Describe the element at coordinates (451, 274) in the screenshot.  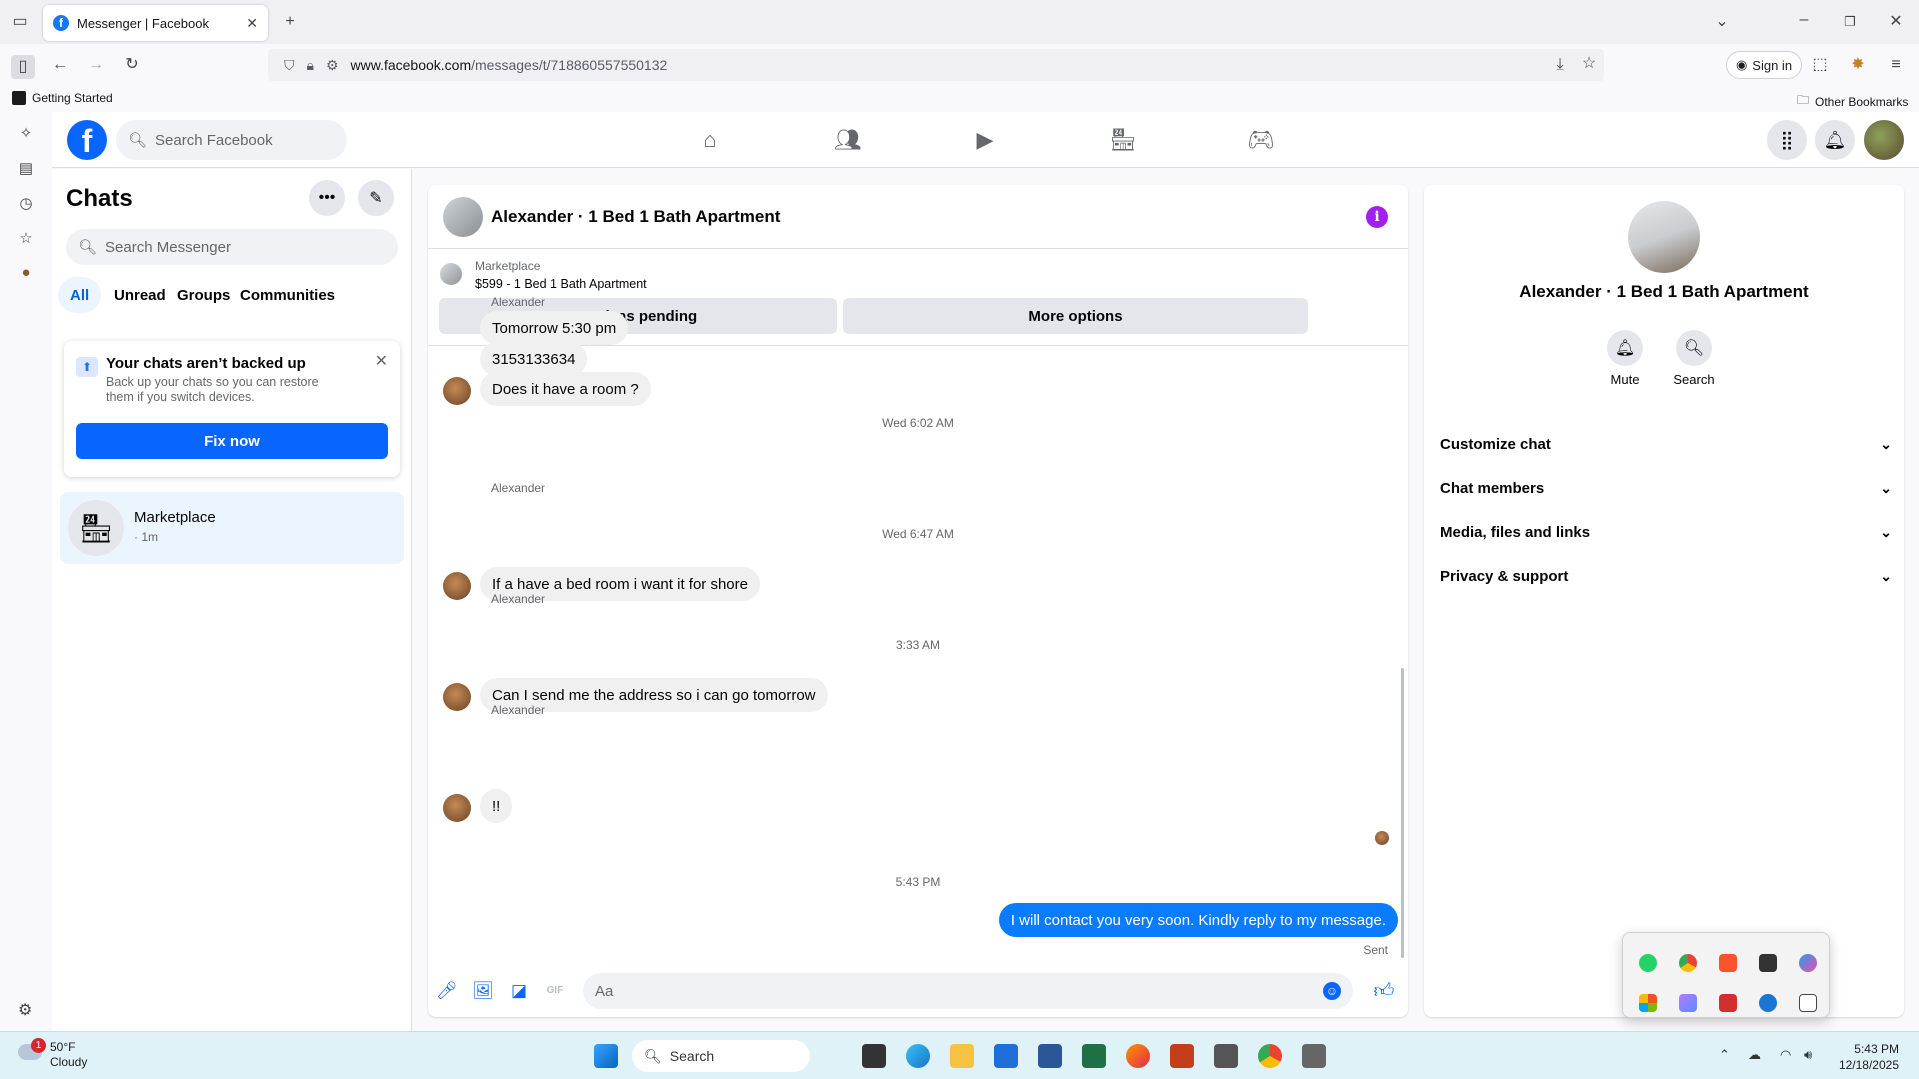
I see `listing-thumbnail` at that location.